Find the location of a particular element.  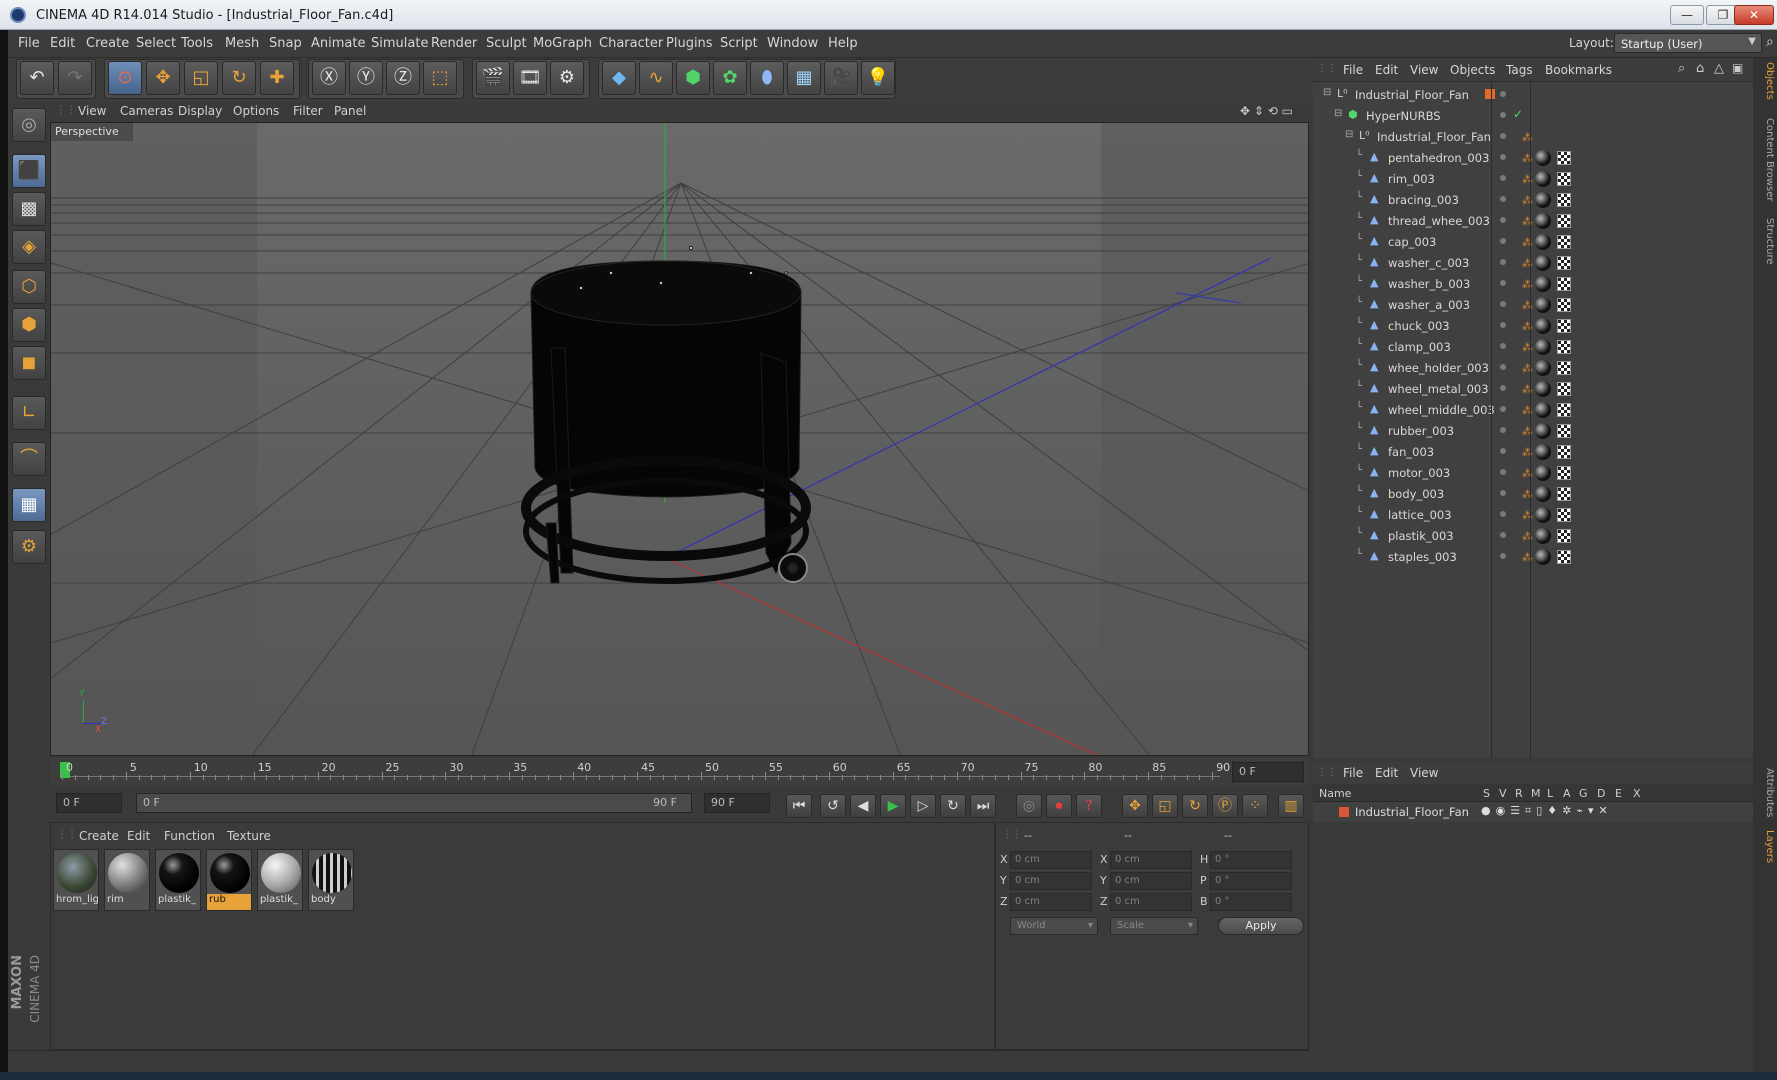

expand-toggle-icon: ⊟ is located at coordinates (1338, 113).